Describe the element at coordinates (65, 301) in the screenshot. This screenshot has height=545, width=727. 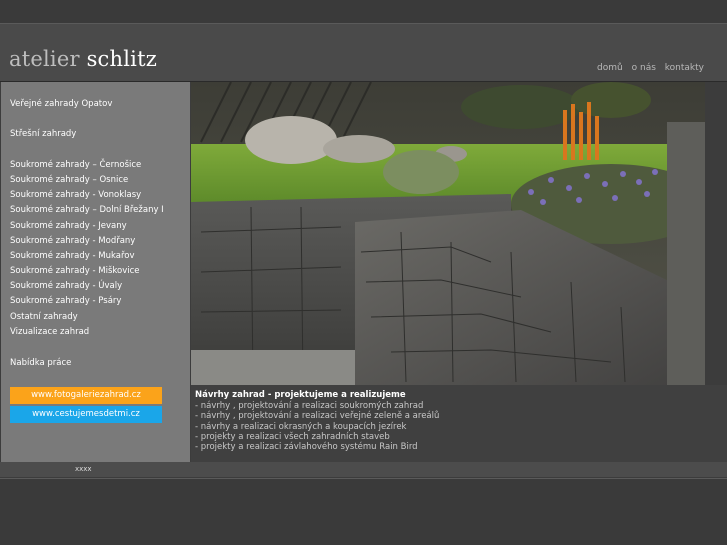
I see `sidebar-item-psary: Soukromé zahrady - Psáry` at that location.